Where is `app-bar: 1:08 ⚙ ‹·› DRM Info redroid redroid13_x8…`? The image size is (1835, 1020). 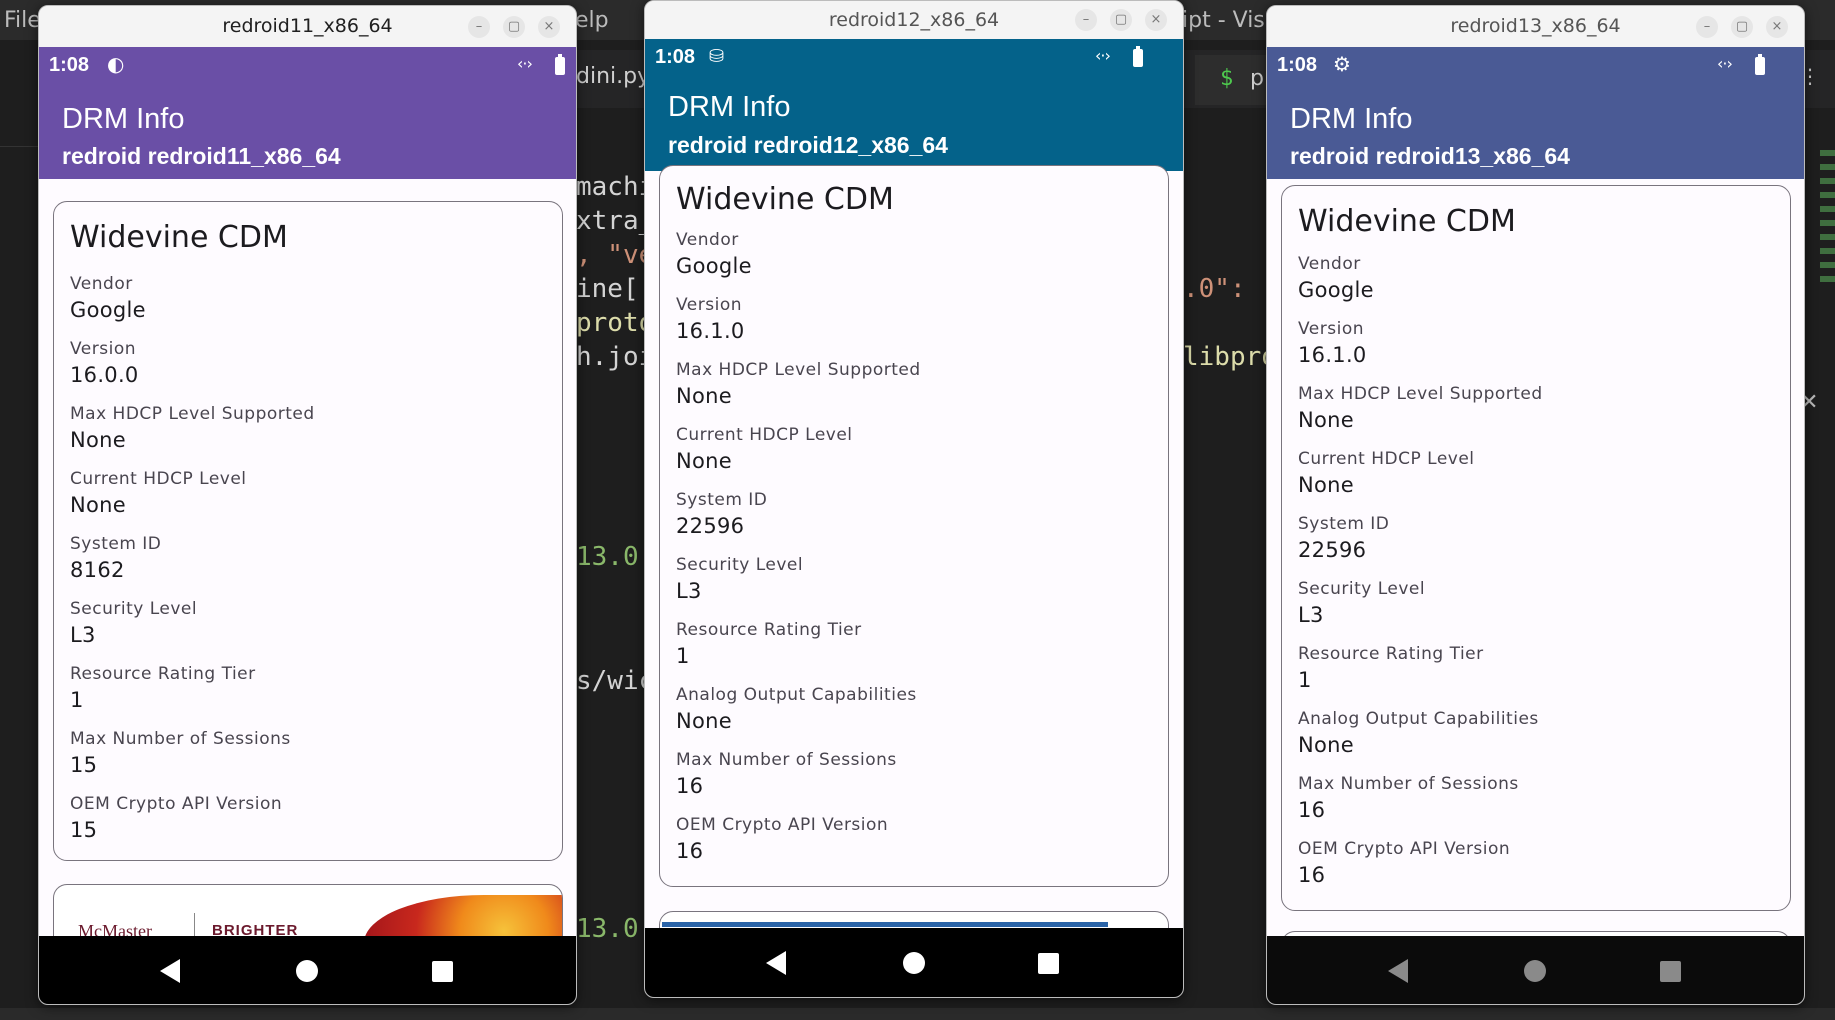 app-bar: 1:08 ⚙ ‹·› DRM Info redroid redroid13_x8… is located at coordinates (1535, 113).